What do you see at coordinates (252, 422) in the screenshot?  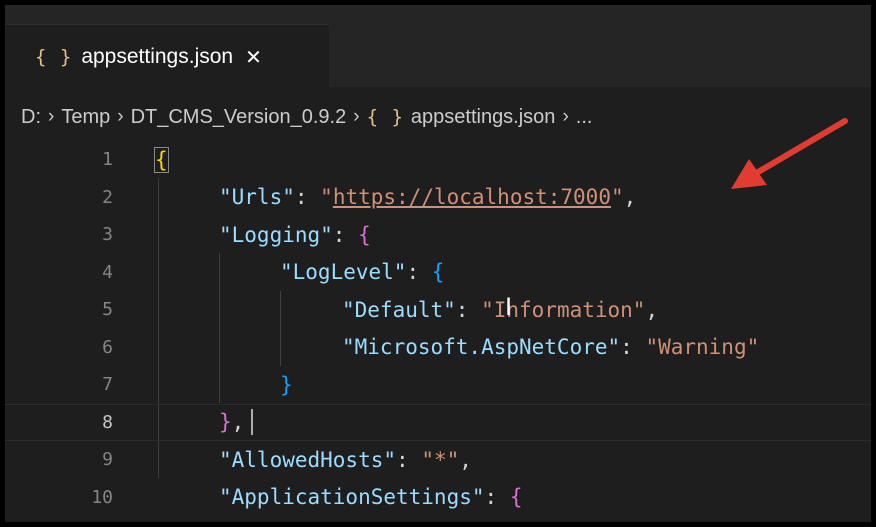 I see `text-cursor` at bounding box center [252, 422].